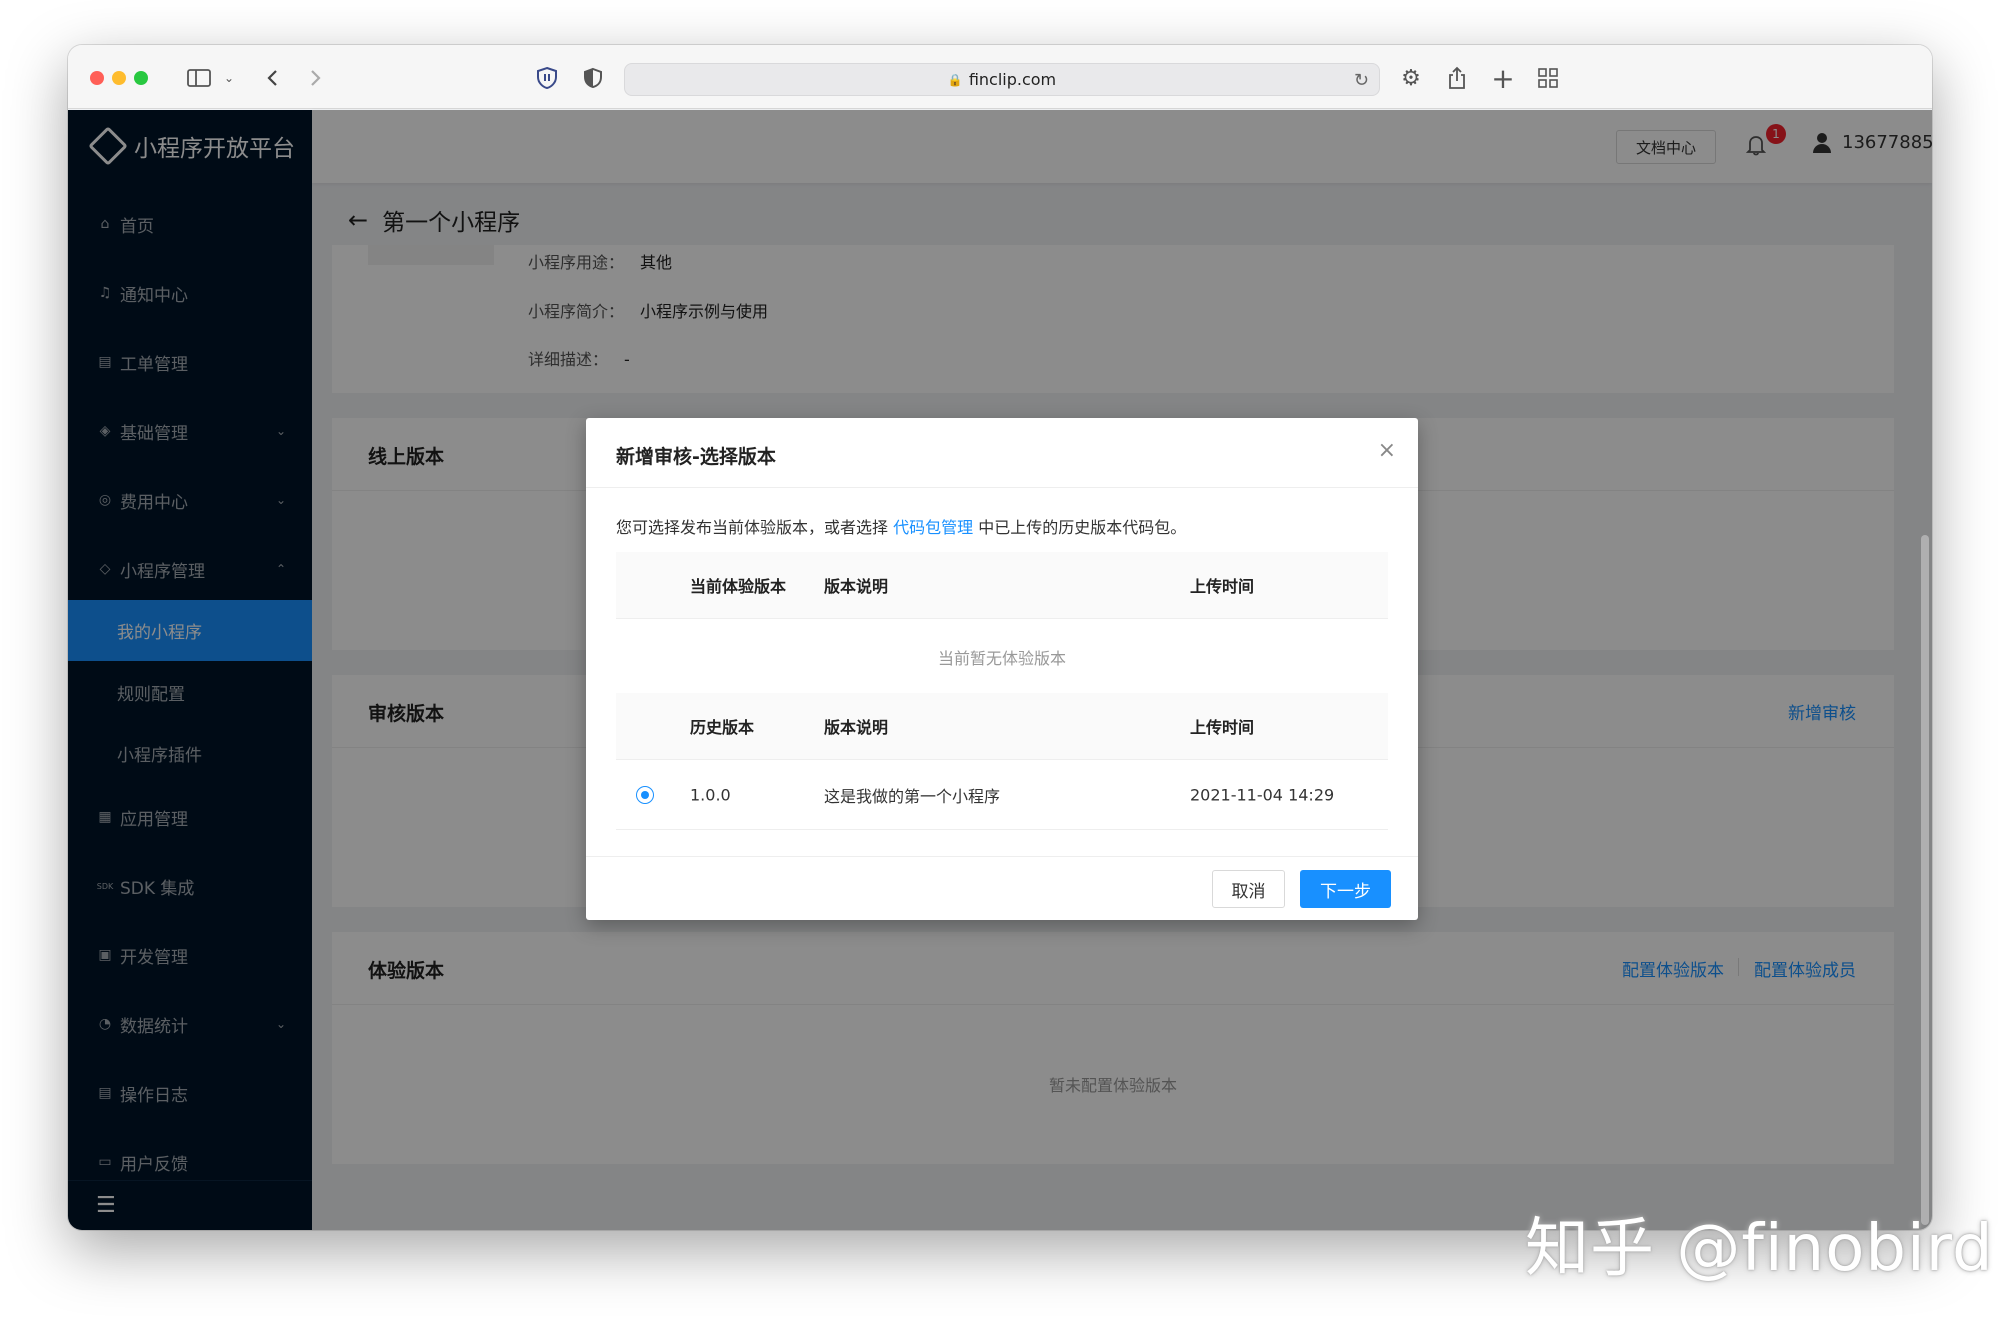 The height and width of the screenshot is (1319, 2000). What do you see at coordinates (97, 78) in the screenshot?
I see `close-window-button` at bounding box center [97, 78].